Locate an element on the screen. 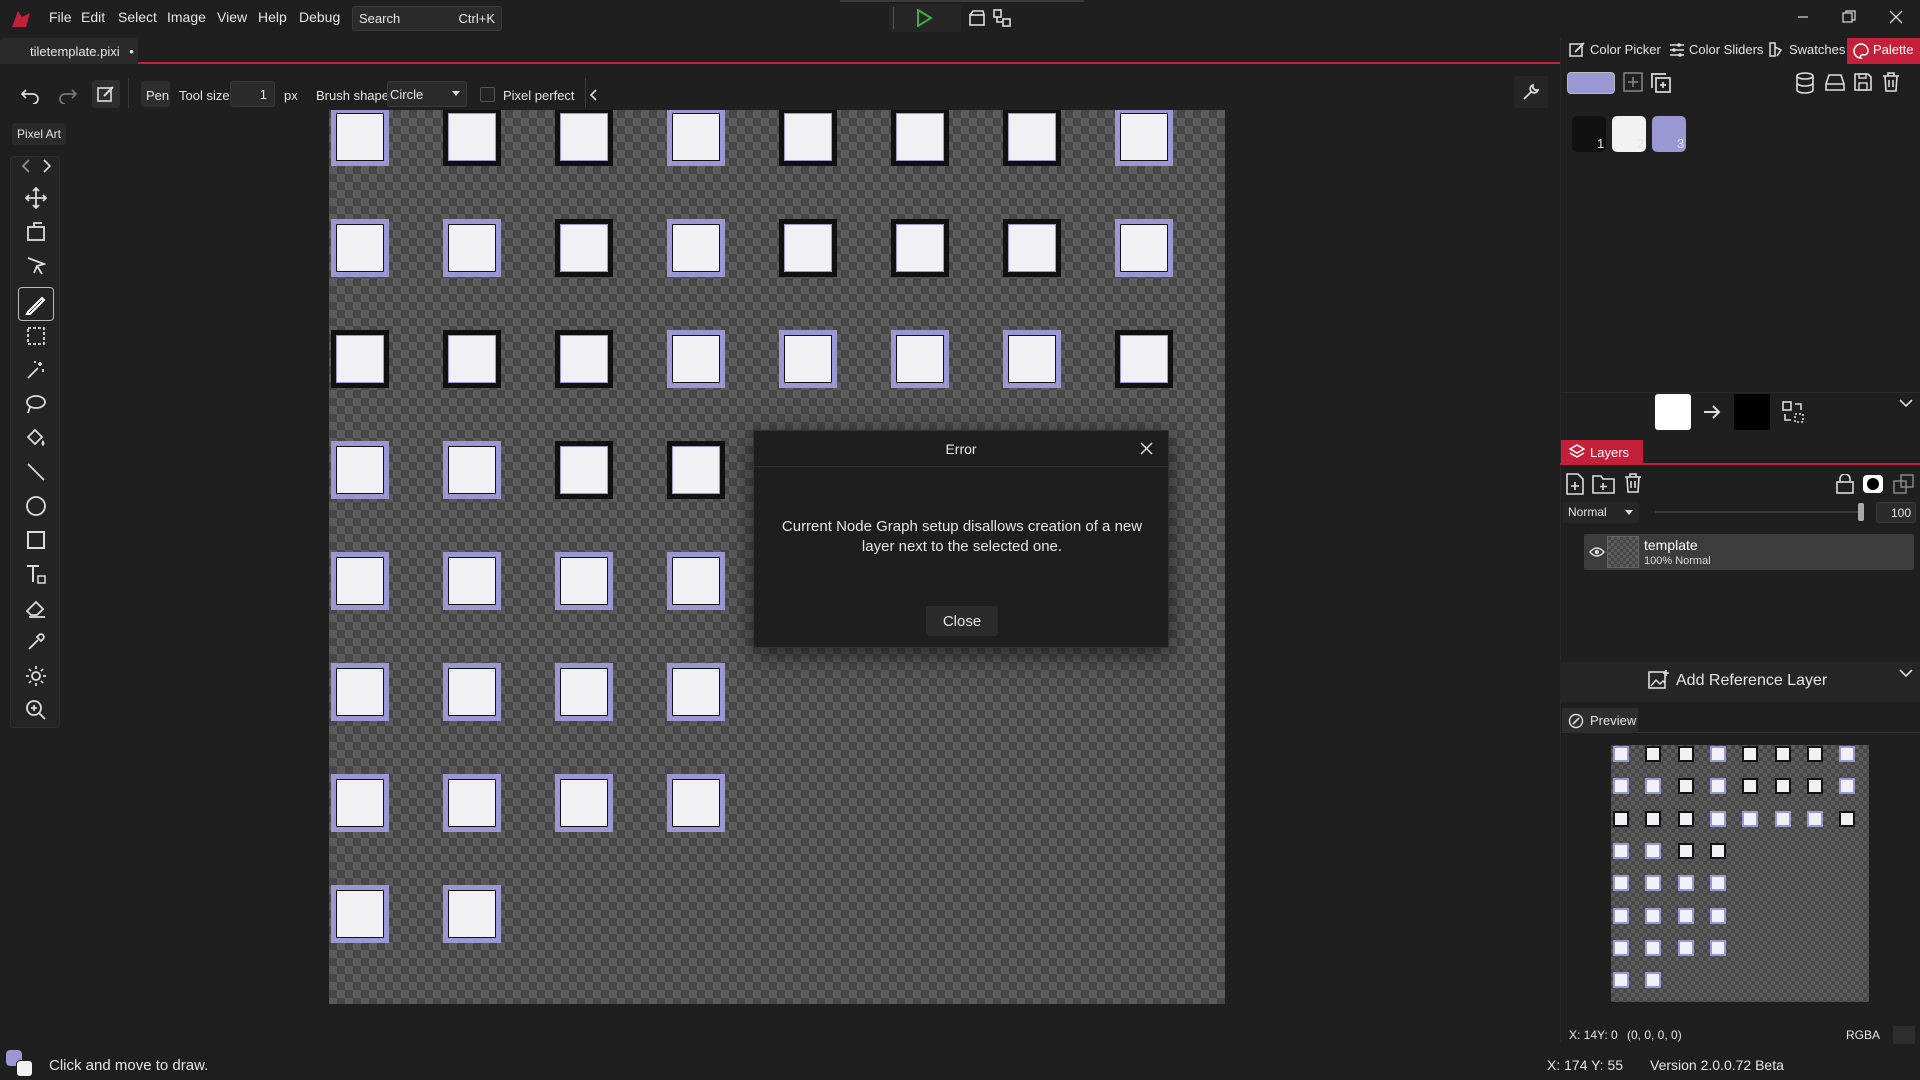  clapper-icon is located at coordinates (977, 18).